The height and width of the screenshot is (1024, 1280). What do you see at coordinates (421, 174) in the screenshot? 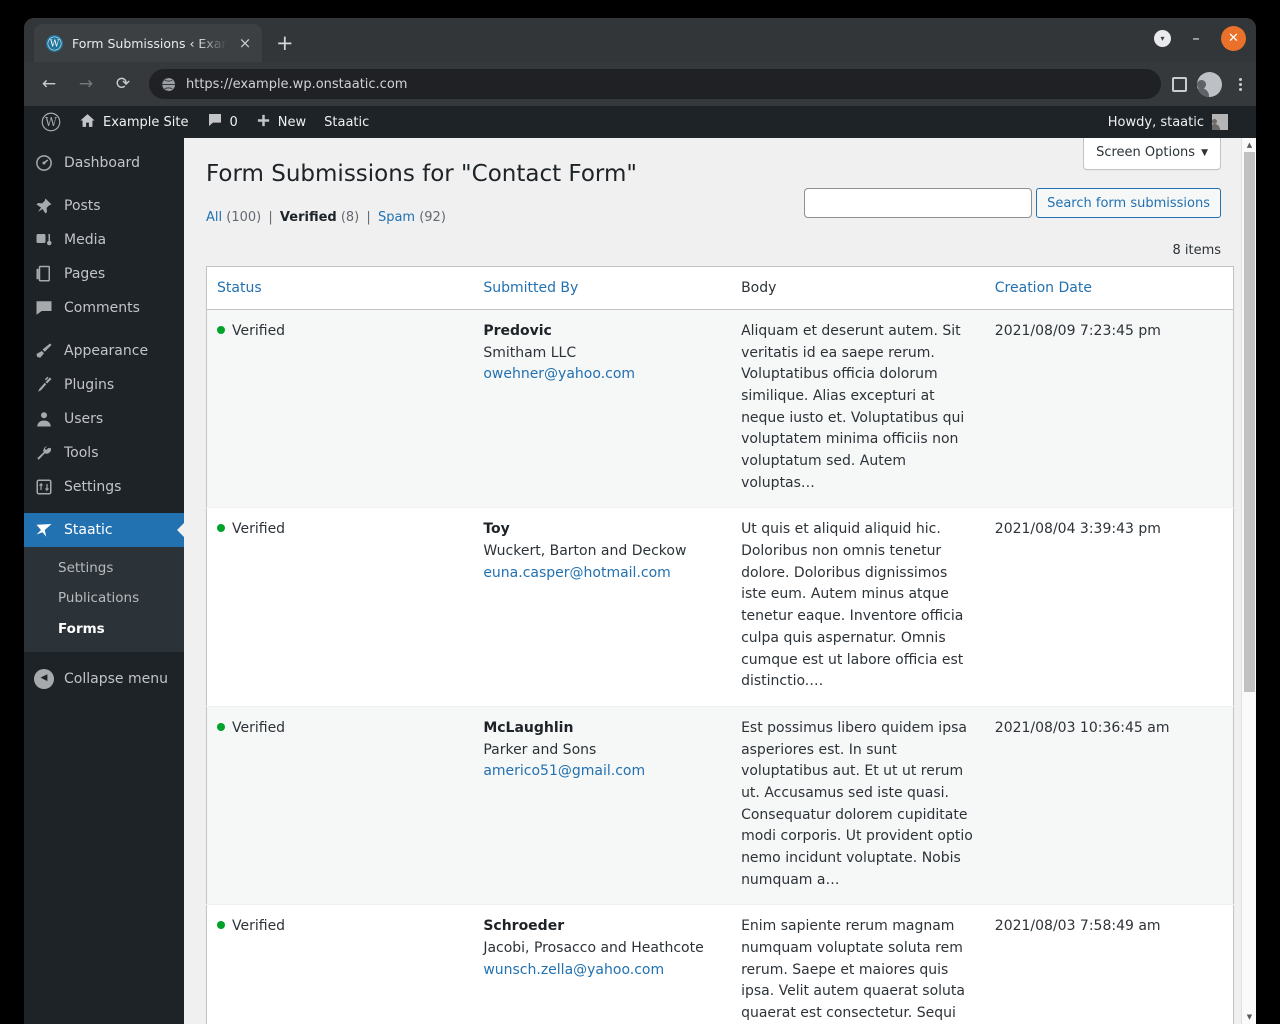
I see `page-title: Form Submissions for "Contact Form"` at bounding box center [421, 174].